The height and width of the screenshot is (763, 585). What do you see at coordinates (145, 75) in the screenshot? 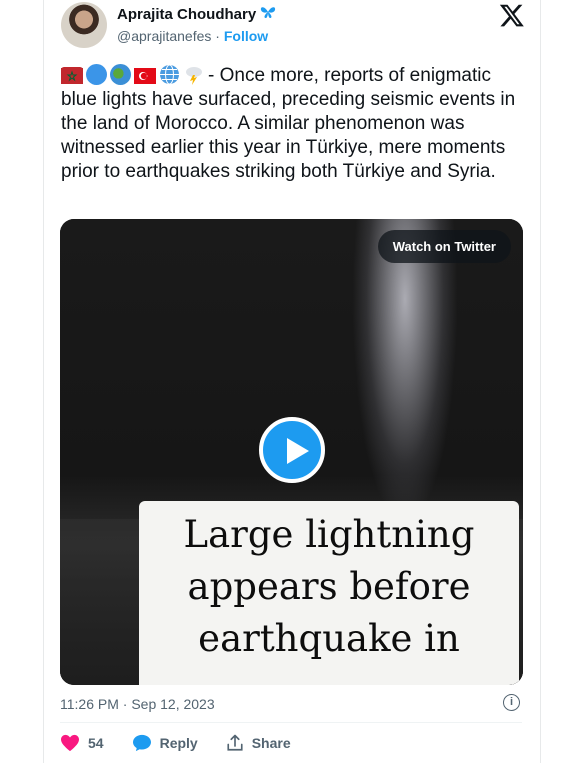
I see `turkey-flag-icon` at bounding box center [145, 75].